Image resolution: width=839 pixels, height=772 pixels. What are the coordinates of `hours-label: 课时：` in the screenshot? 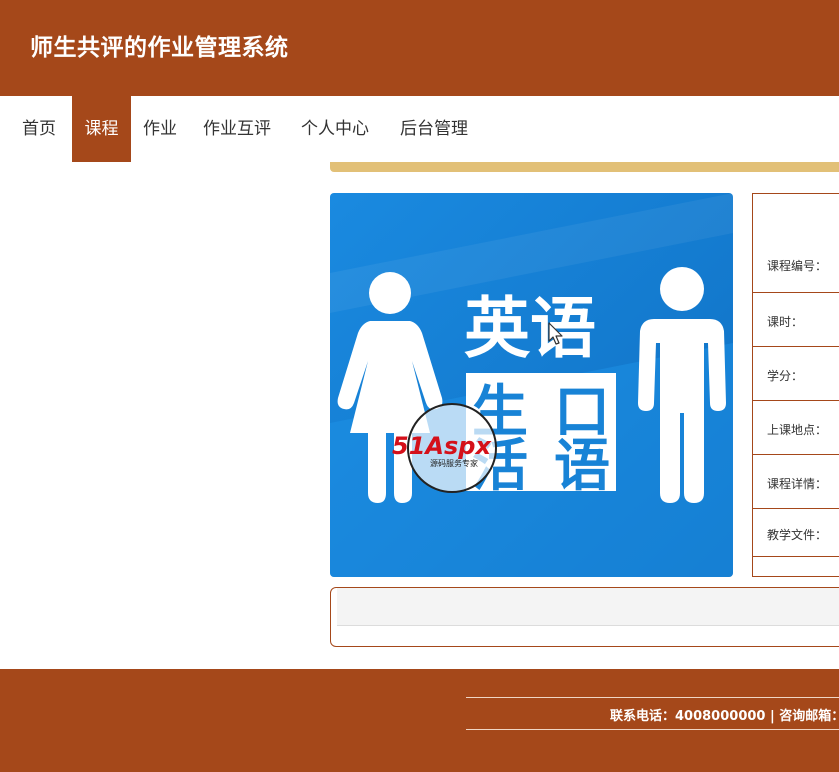 It's located at (785, 322).